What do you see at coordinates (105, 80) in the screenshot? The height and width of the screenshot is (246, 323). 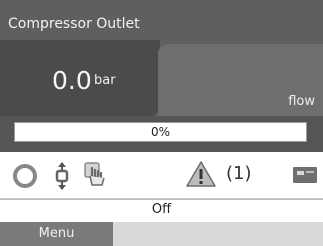 I see `pressure-unit: bar` at bounding box center [105, 80].